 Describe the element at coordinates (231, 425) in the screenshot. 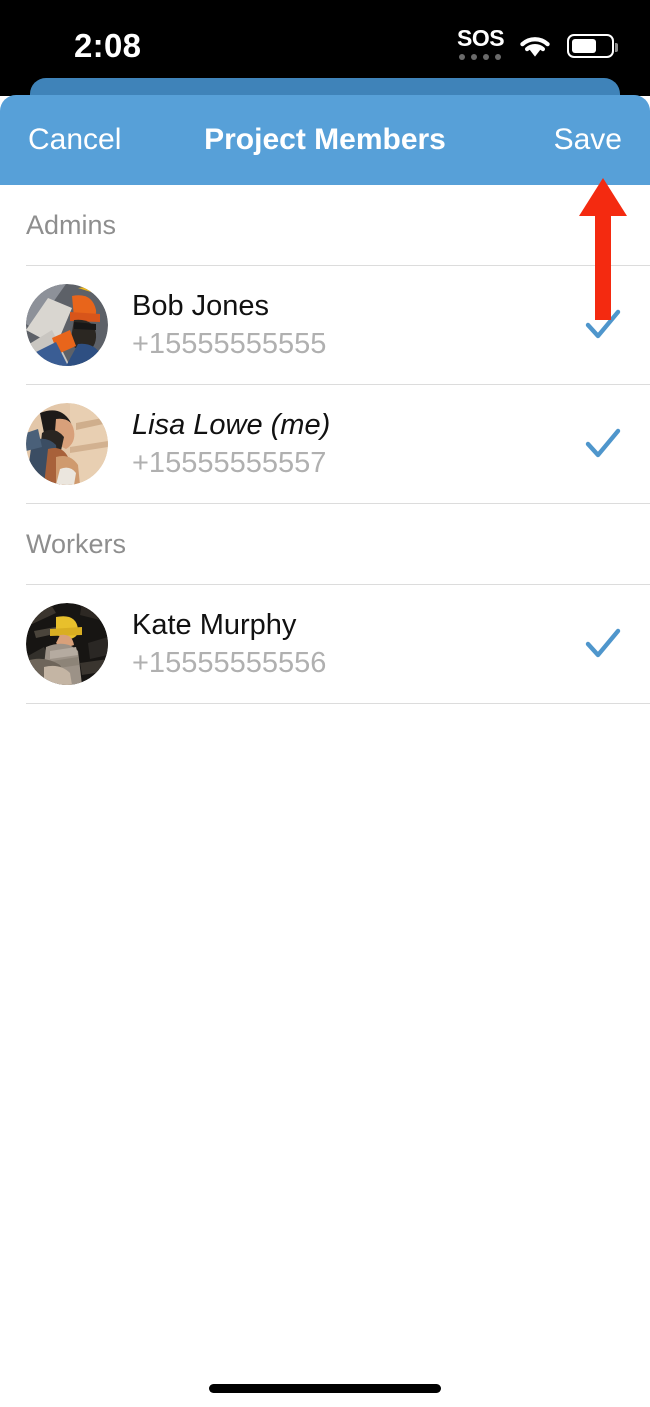

I see `member-name: Lisa Lowe (me)` at that location.